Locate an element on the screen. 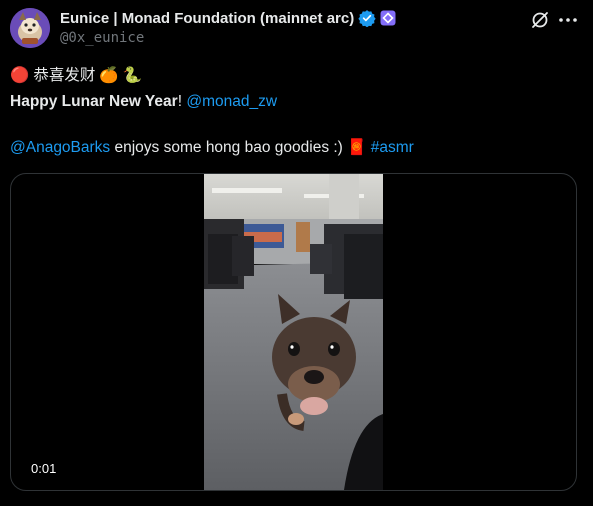 Image resolution: width=593 pixels, height=506 pixels. hashtag-asmr: #asmr is located at coordinates (392, 147).